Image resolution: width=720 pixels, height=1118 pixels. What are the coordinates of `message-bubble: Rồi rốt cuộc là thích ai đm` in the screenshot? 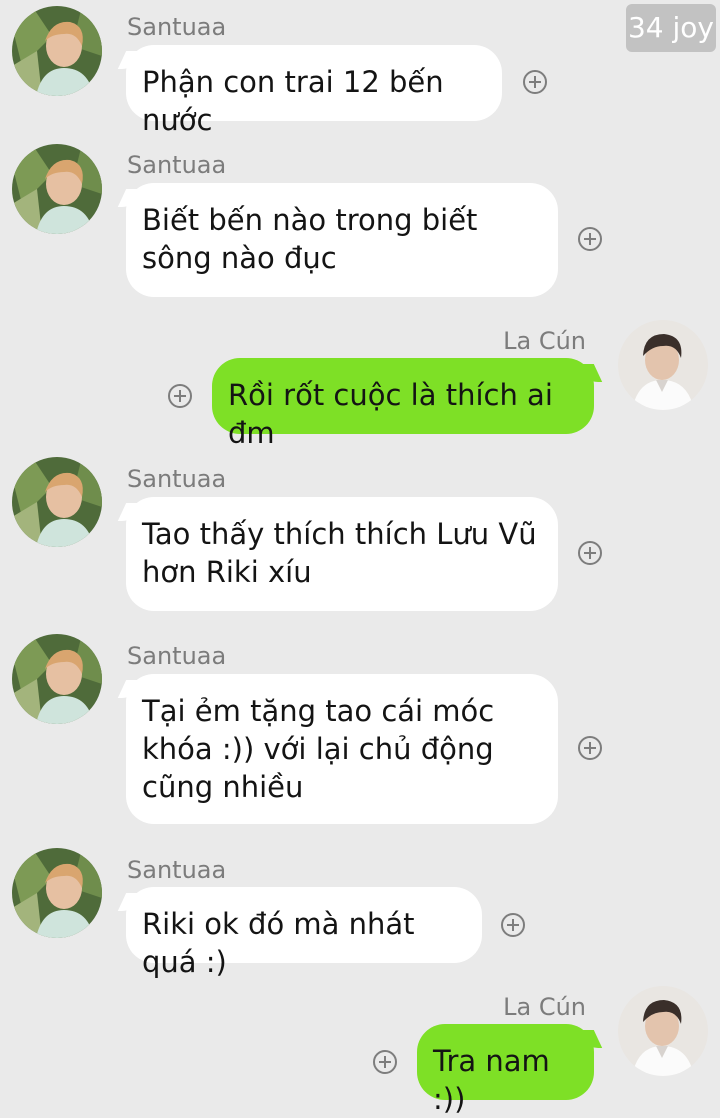 It's located at (403, 404).